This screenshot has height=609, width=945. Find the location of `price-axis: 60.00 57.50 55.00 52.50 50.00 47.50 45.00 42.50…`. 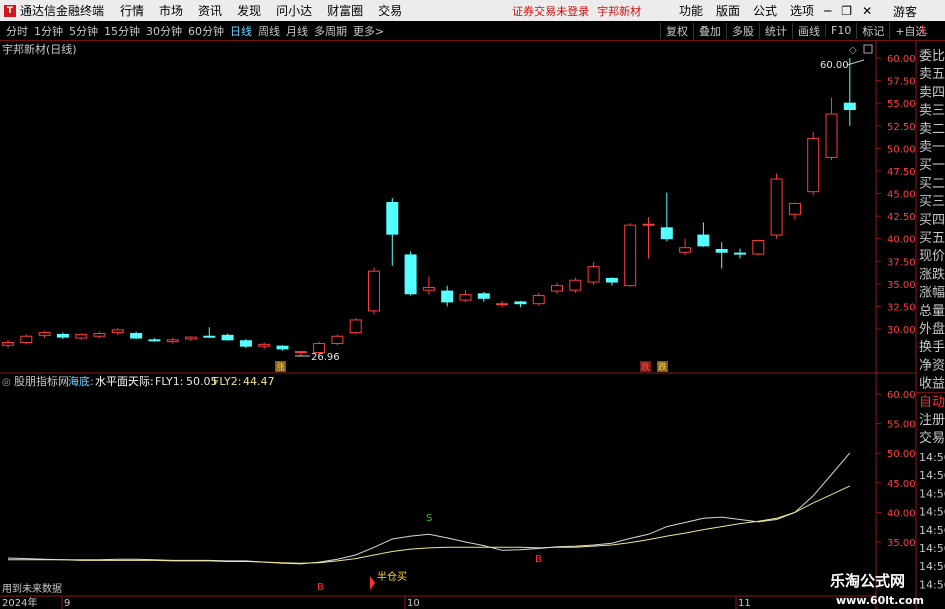

price-axis: 60.00 57.50 55.00 52.50 50.00 47.50 45.00 42.50… is located at coordinates (896, 195).